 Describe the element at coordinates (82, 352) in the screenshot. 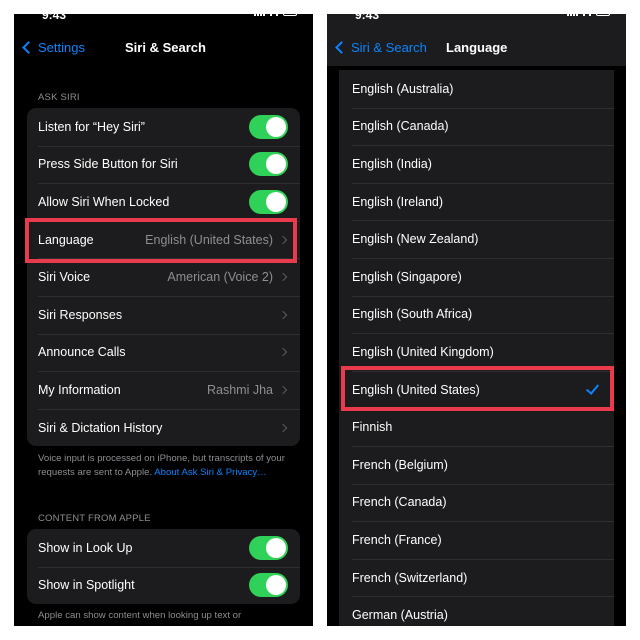

I see `row-label: Announce Calls` at that location.